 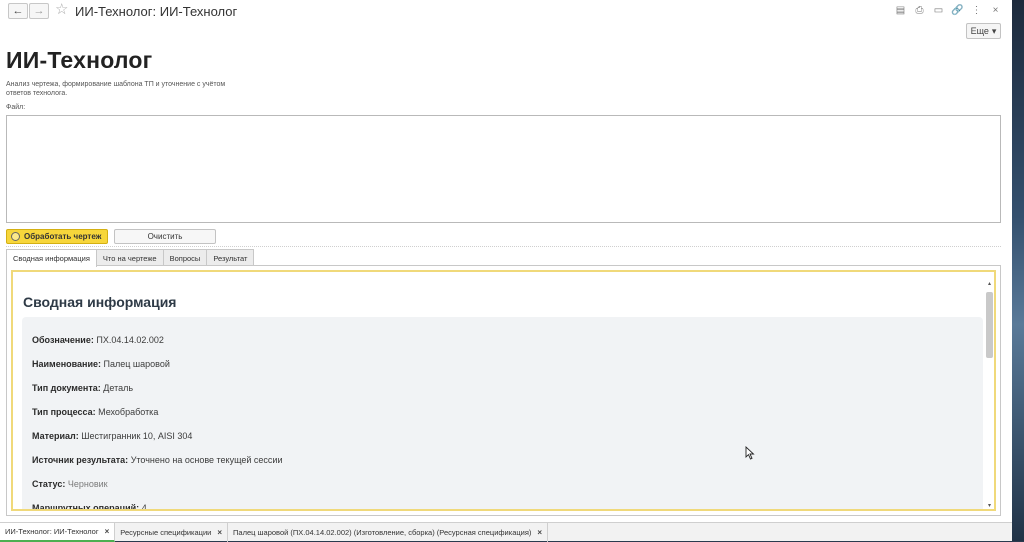 I want to click on field-label: Тип документа:, so click(x=66, y=388).